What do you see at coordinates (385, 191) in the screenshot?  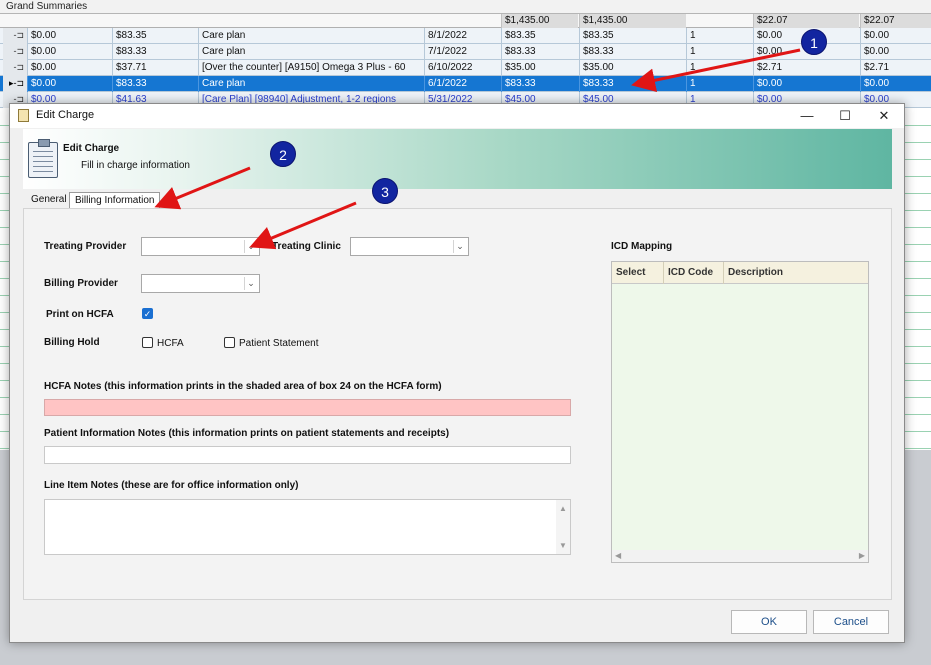 I see `annotation-badge-3: 3` at bounding box center [385, 191].